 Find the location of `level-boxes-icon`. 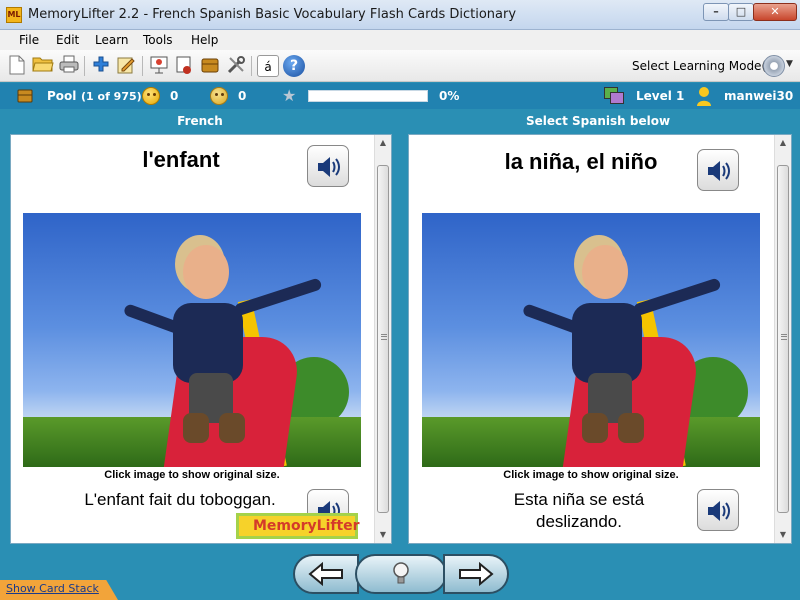

level-boxes-icon is located at coordinates (615, 96).